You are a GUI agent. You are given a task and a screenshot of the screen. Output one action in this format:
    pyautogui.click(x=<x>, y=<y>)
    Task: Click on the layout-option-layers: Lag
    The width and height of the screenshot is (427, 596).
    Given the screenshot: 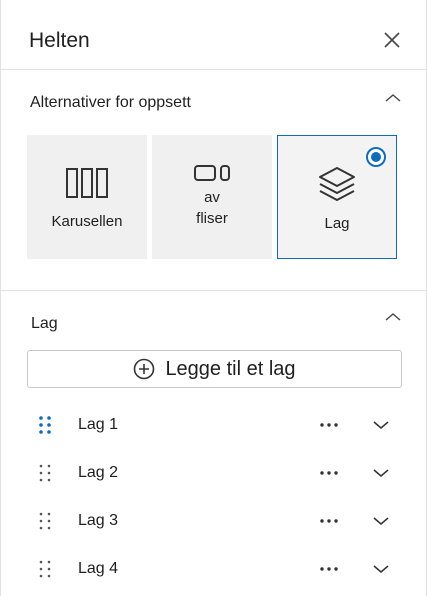 What is the action you would take?
    pyautogui.click(x=337, y=197)
    